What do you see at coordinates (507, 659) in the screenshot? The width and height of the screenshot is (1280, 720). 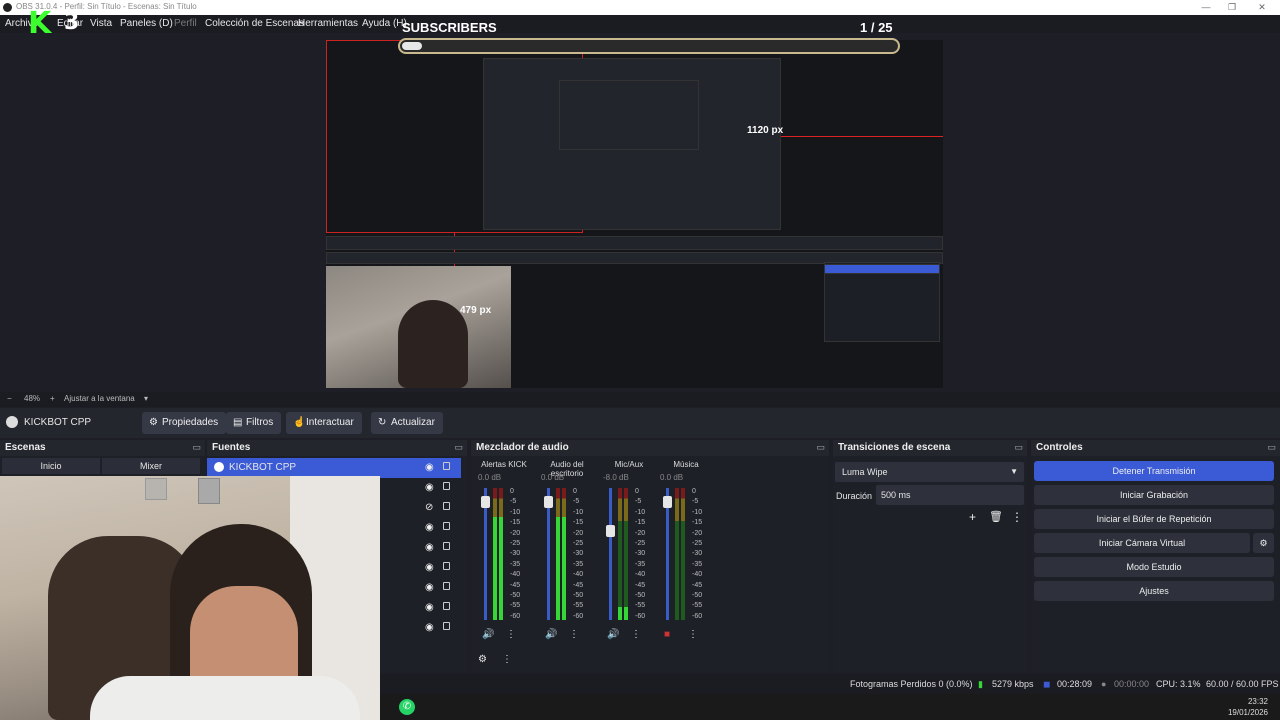 I see `mixer-menu-icon: ⋮` at bounding box center [507, 659].